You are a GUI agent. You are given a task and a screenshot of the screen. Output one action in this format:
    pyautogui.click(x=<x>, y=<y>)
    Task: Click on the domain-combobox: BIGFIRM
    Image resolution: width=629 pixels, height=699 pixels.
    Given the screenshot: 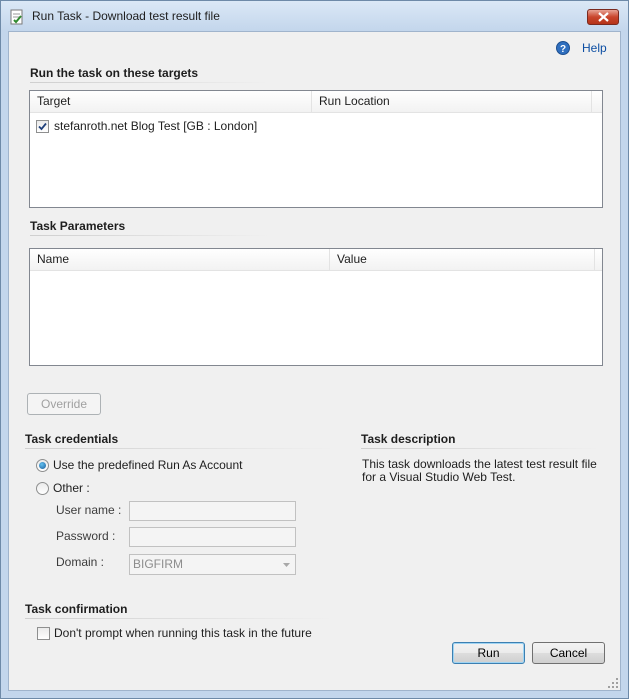 What is the action you would take?
    pyautogui.click(x=212, y=564)
    